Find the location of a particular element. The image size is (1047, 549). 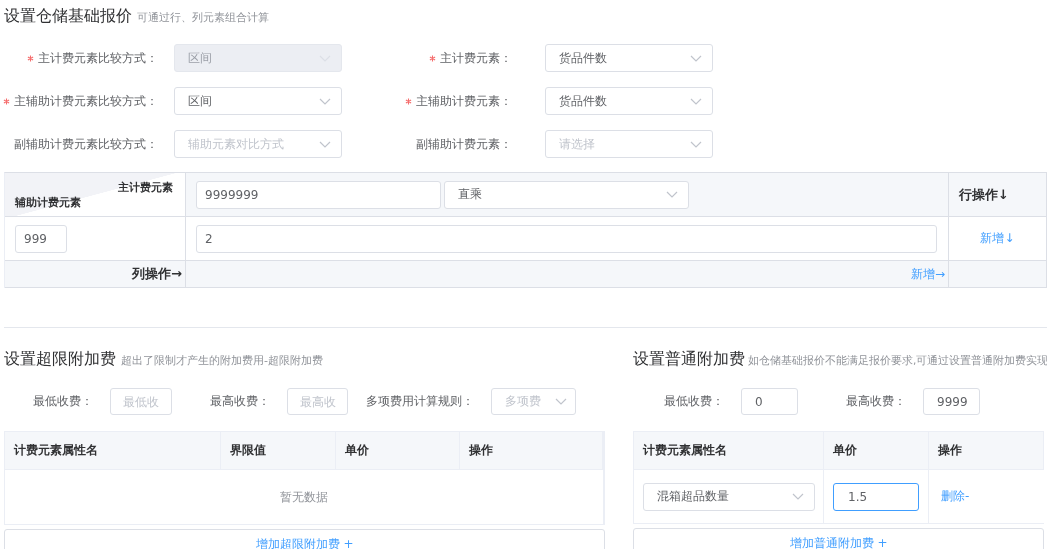

input-field: 2 is located at coordinates (566, 238).